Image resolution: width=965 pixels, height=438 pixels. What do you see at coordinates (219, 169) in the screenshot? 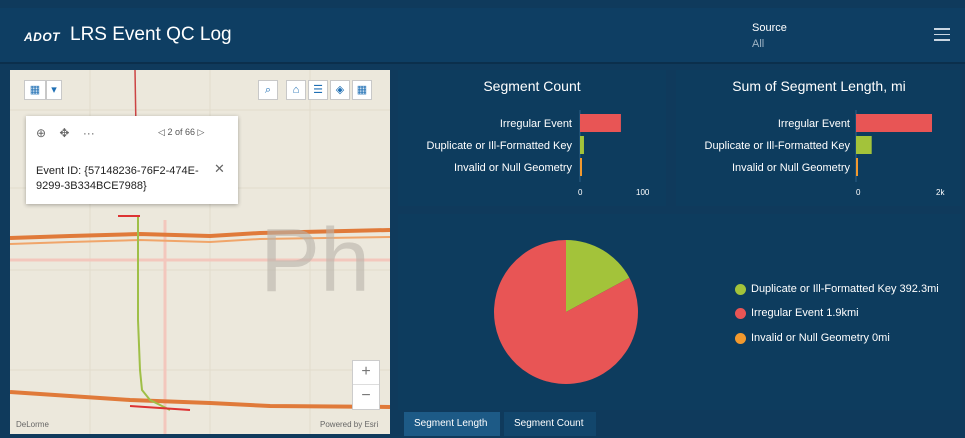
I see `close-icon: ✕` at bounding box center [219, 169].